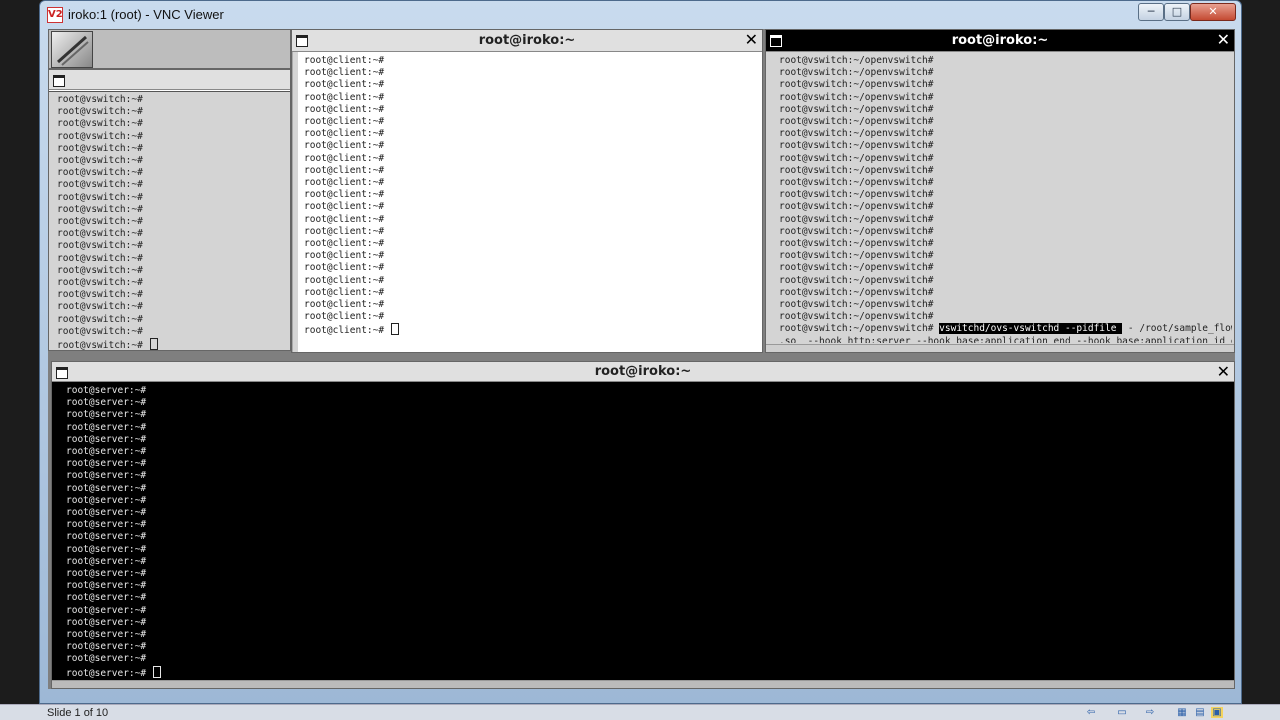 The width and height of the screenshot is (1280, 720). What do you see at coordinates (1150, 712) in the screenshot?
I see `forward-arrow-icon: ⇨` at bounding box center [1150, 712].